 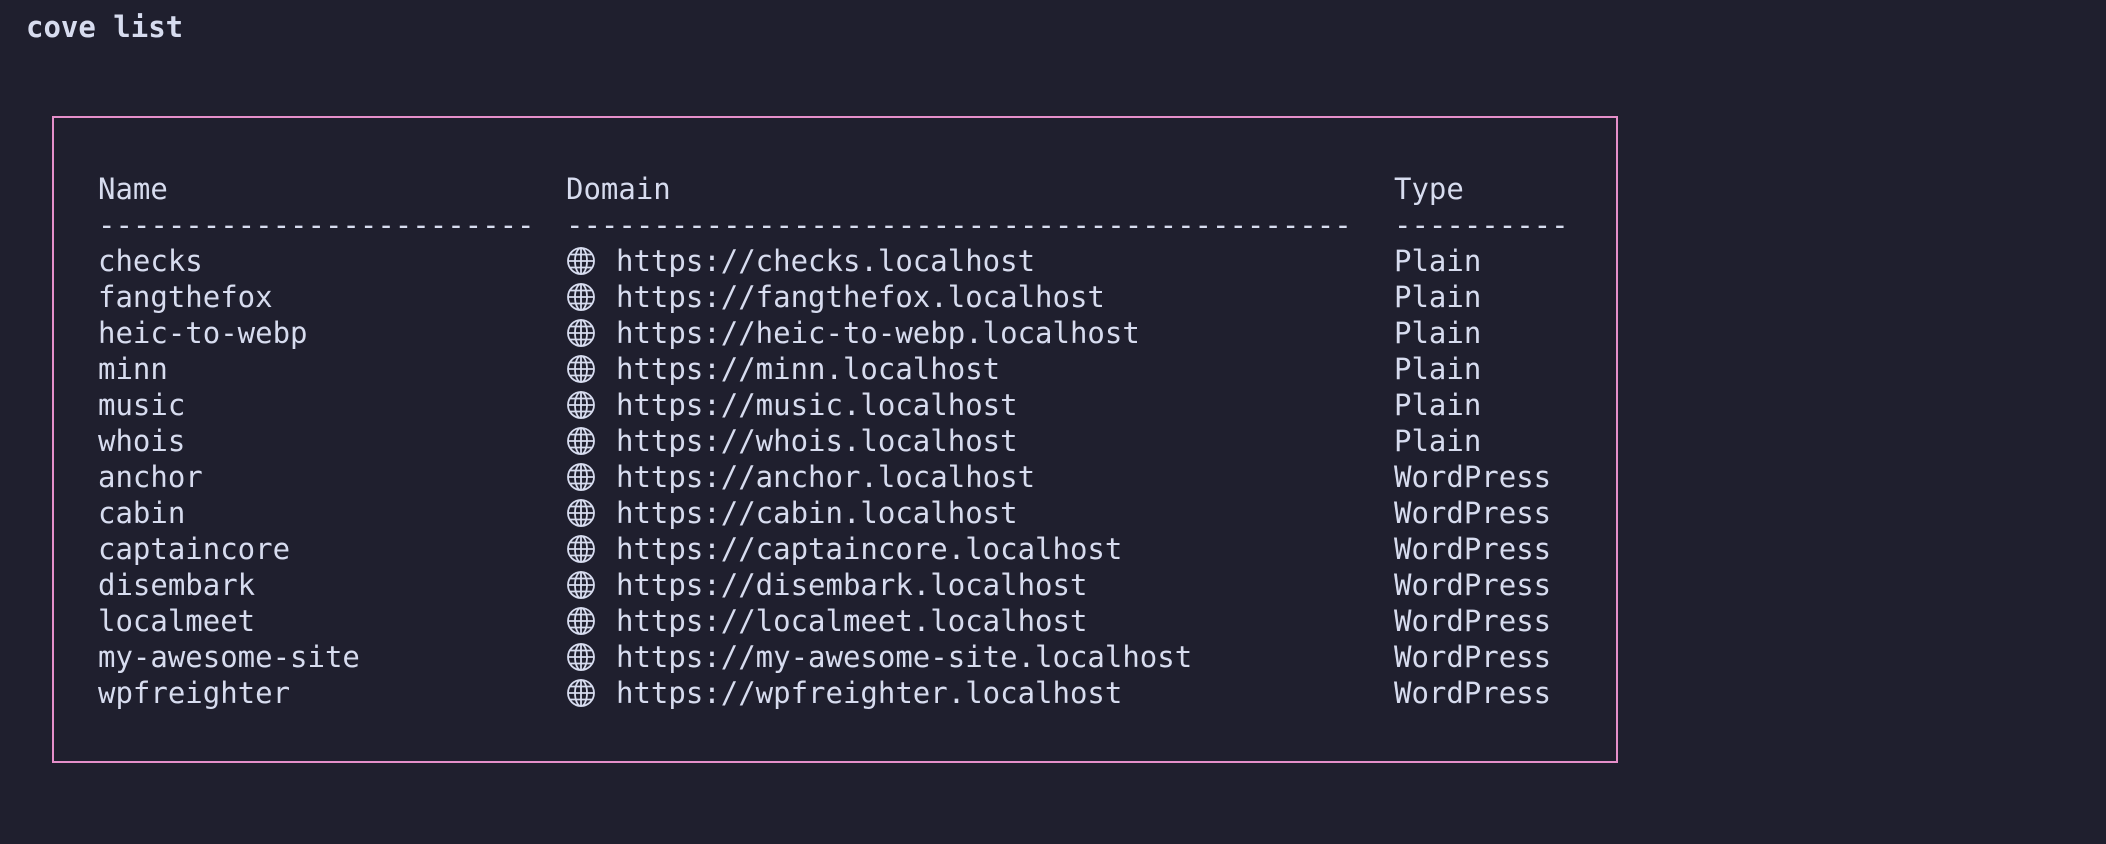 I want to click on table-row: checks https://checks.localhost Plain, so click(x=789, y=261).